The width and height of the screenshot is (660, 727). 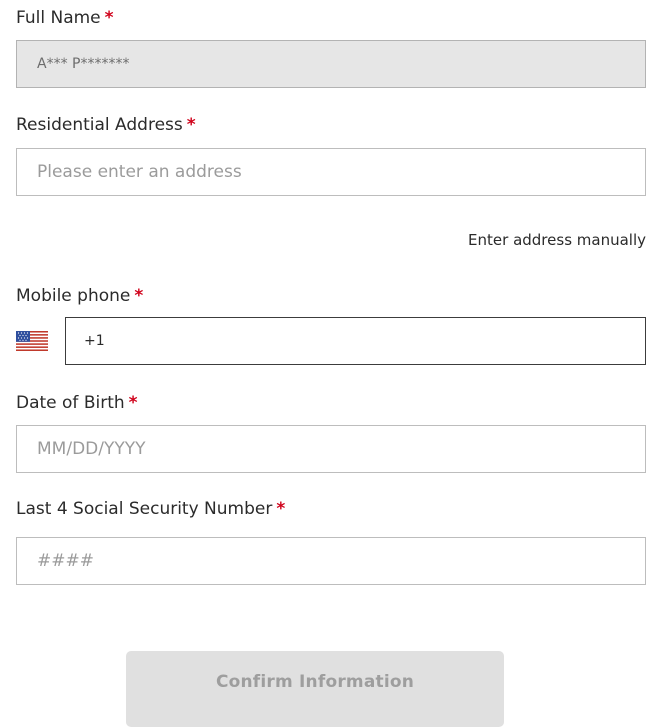 What do you see at coordinates (83, 64) in the screenshot?
I see `full-name-value: A*** P*******` at bounding box center [83, 64].